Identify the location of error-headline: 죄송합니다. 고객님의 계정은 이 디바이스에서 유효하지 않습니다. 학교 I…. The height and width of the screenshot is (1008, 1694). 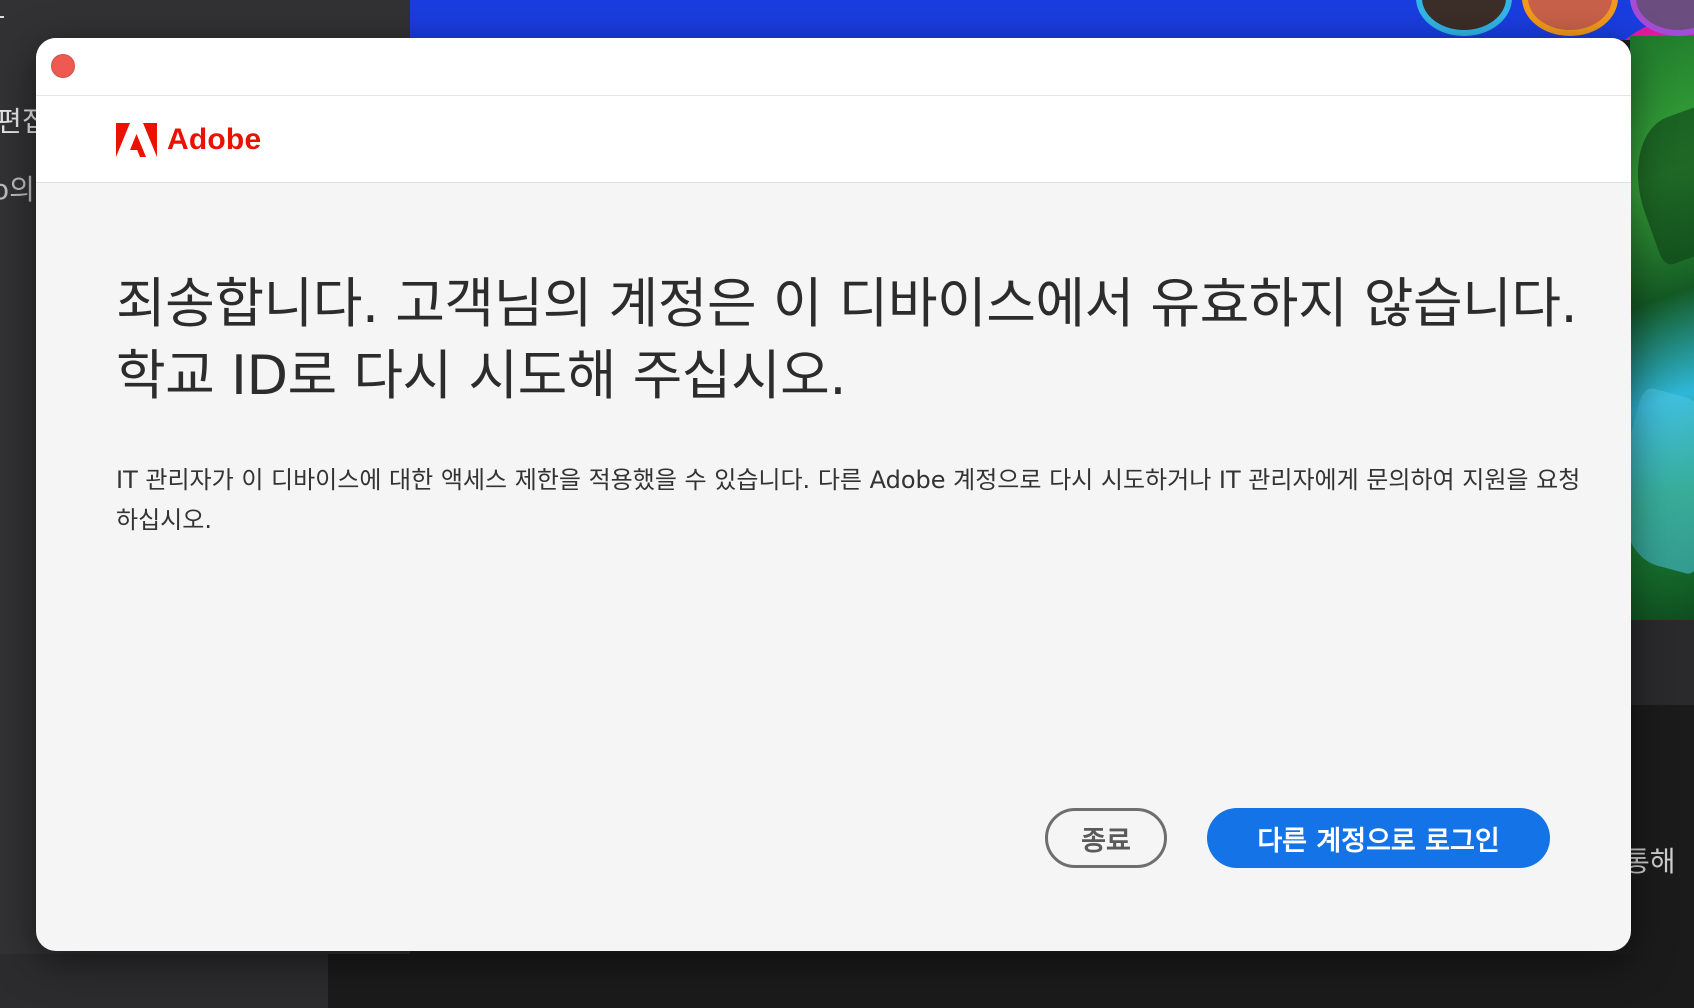
(847, 339).